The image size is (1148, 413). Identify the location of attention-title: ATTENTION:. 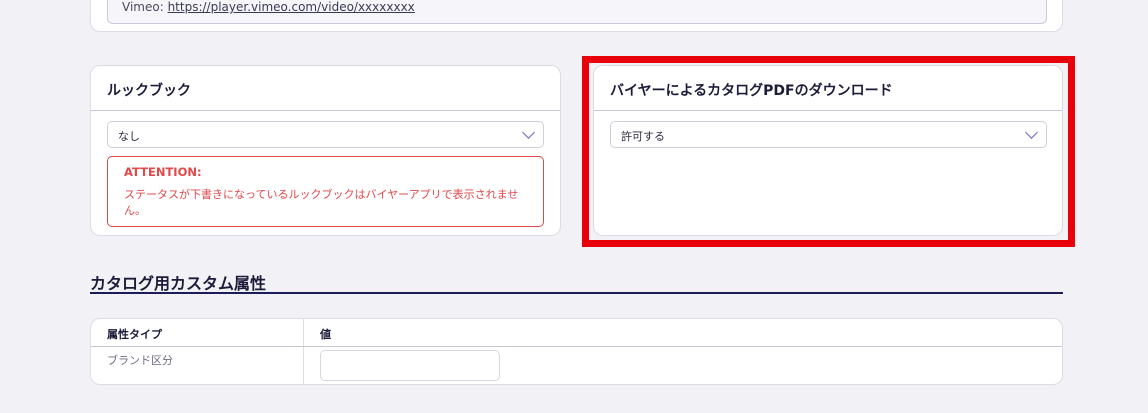
(163, 172).